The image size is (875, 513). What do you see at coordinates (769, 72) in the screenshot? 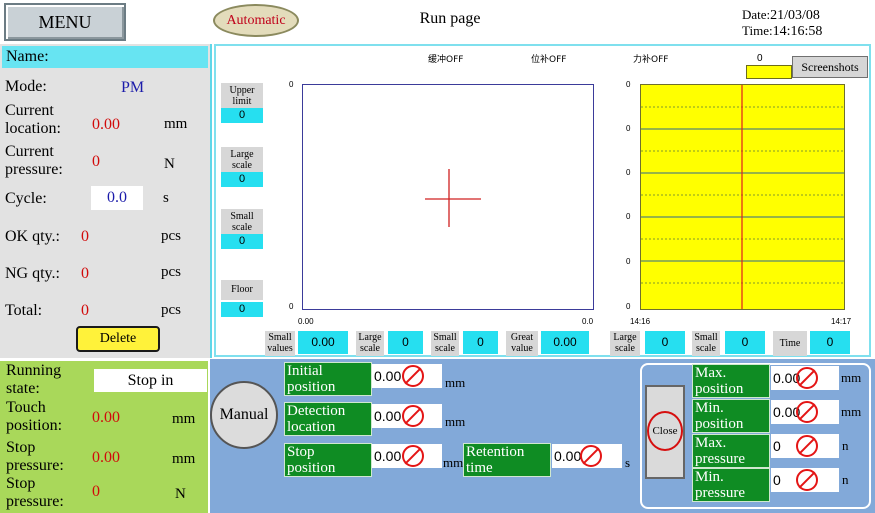
I see `screenshot-indicator` at bounding box center [769, 72].